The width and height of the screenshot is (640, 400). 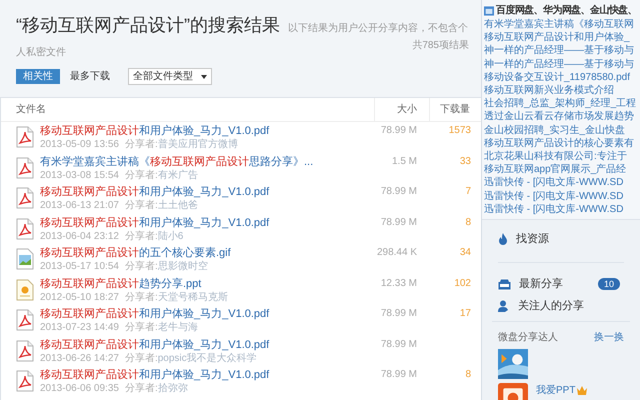 I want to click on share-date: 2013-07-23 14:49, so click(x=79, y=327).